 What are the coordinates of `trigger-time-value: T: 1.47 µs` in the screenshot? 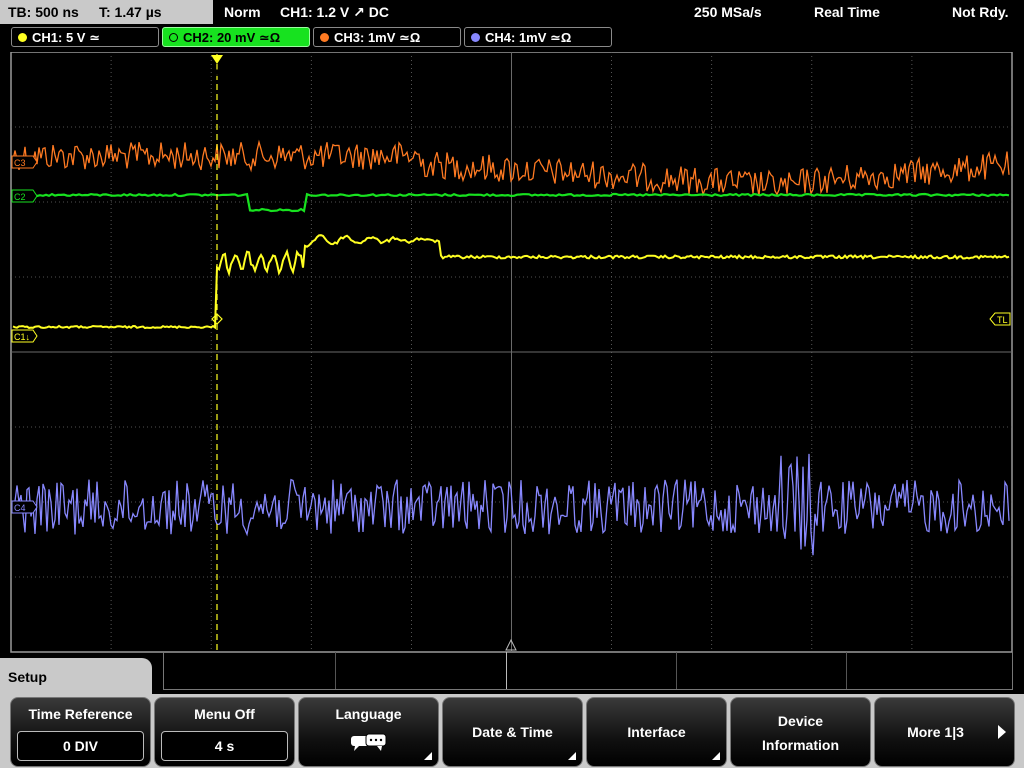 It's located at (130, 12).